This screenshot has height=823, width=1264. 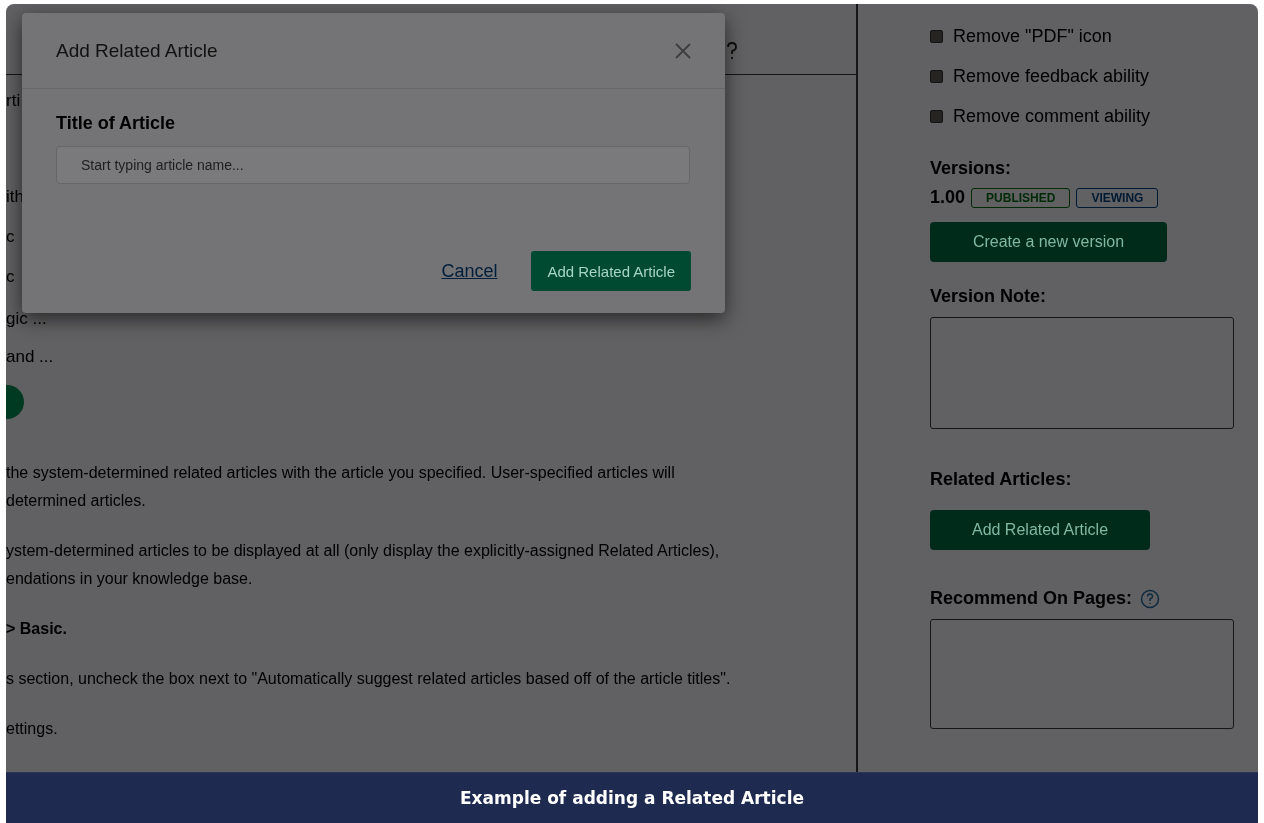 I want to click on create-version-button: Create a new version, so click(x=1048, y=242).